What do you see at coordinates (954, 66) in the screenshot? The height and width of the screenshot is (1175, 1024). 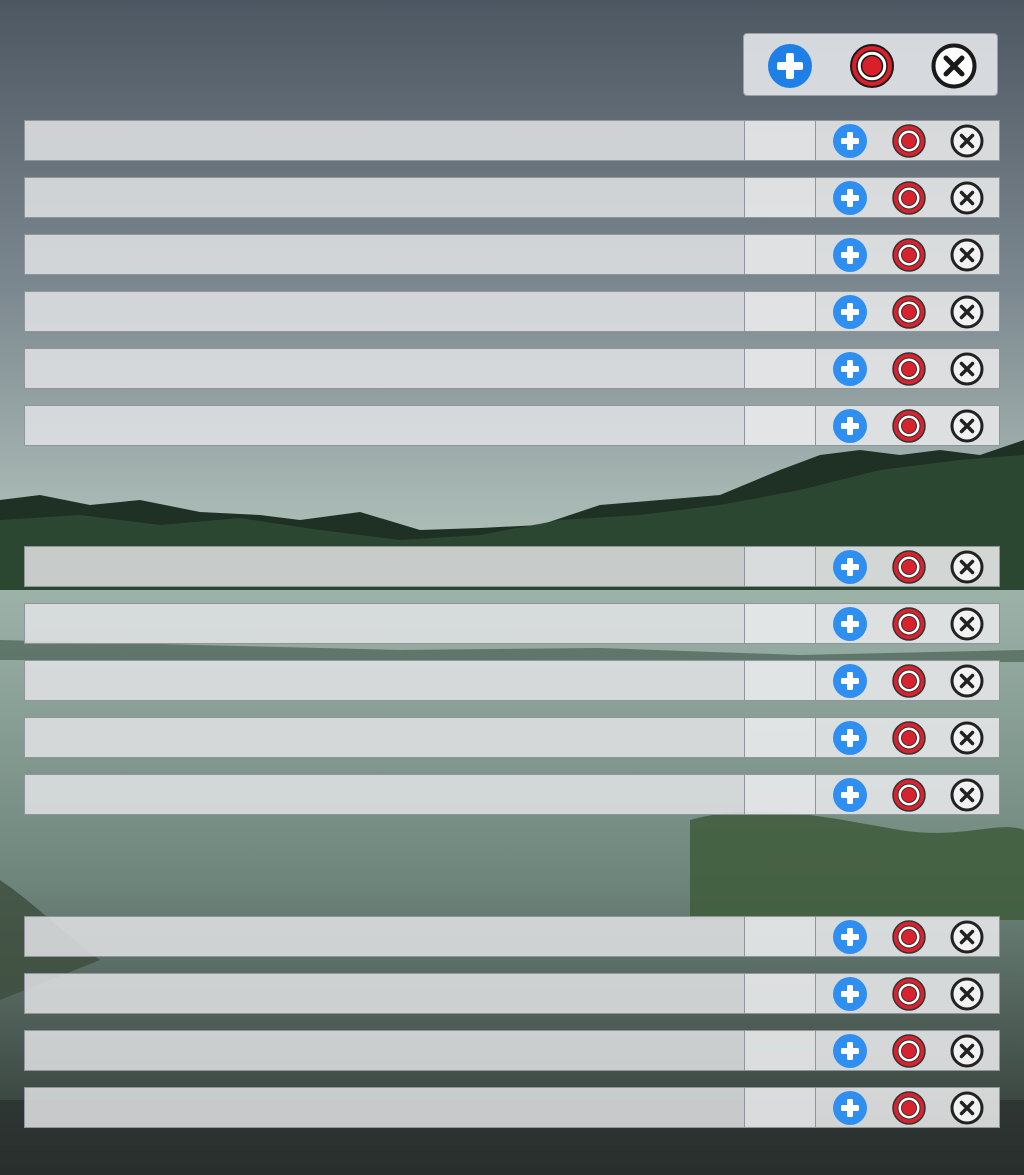 I see `close-button` at bounding box center [954, 66].